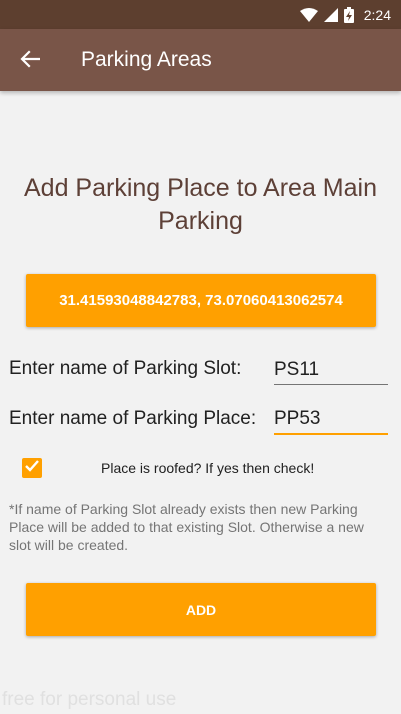  I want to click on arrow-back-icon, so click(30, 61).